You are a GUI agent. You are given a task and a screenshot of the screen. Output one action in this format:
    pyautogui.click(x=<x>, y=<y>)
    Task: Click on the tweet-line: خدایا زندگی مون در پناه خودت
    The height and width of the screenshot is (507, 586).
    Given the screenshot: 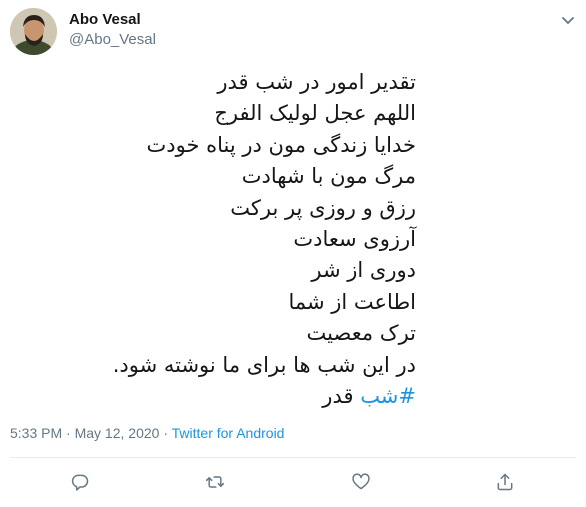 What is the action you would take?
    pyautogui.click(x=281, y=144)
    